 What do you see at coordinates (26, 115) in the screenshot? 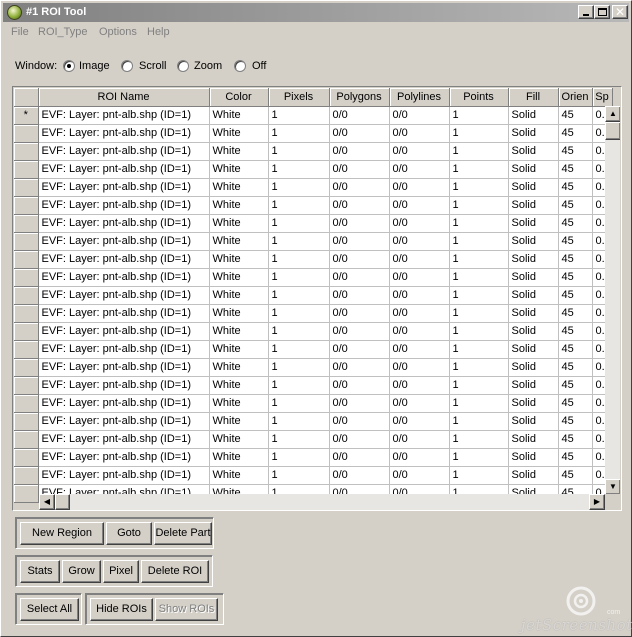
I see `row-selector: *` at bounding box center [26, 115].